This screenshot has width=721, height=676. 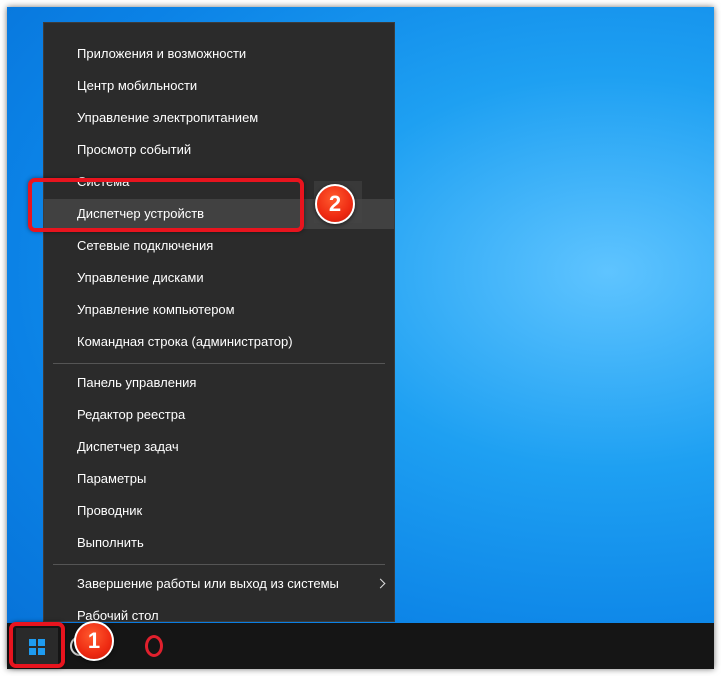 I want to click on menu-item-label: Завершение работы или выход из системы, so click(x=208, y=583).